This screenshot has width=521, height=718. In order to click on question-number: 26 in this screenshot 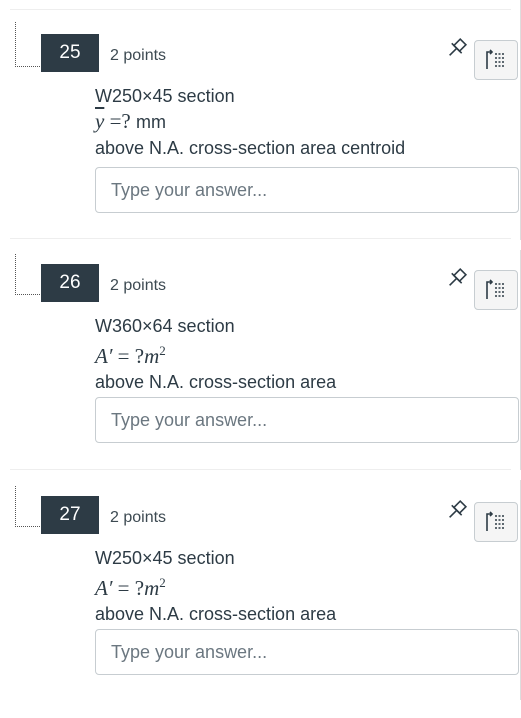, I will do `click(70, 283)`.